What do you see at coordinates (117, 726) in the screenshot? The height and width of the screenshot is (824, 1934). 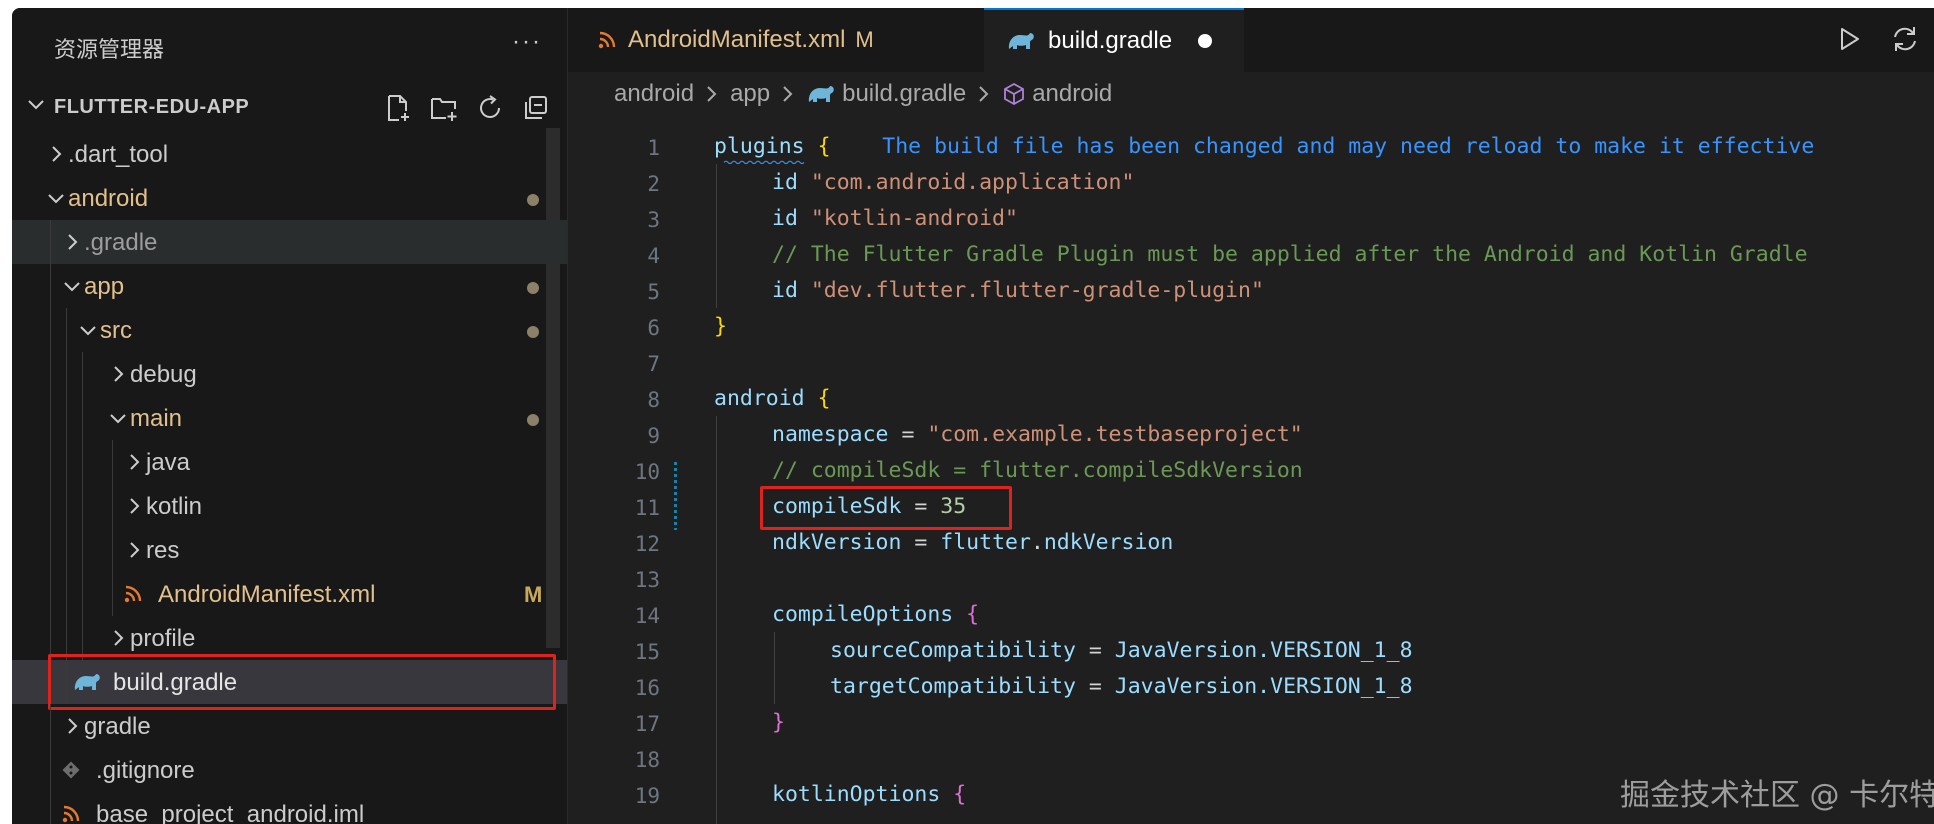 I see `tree-item-label: gradle` at bounding box center [117, 726].